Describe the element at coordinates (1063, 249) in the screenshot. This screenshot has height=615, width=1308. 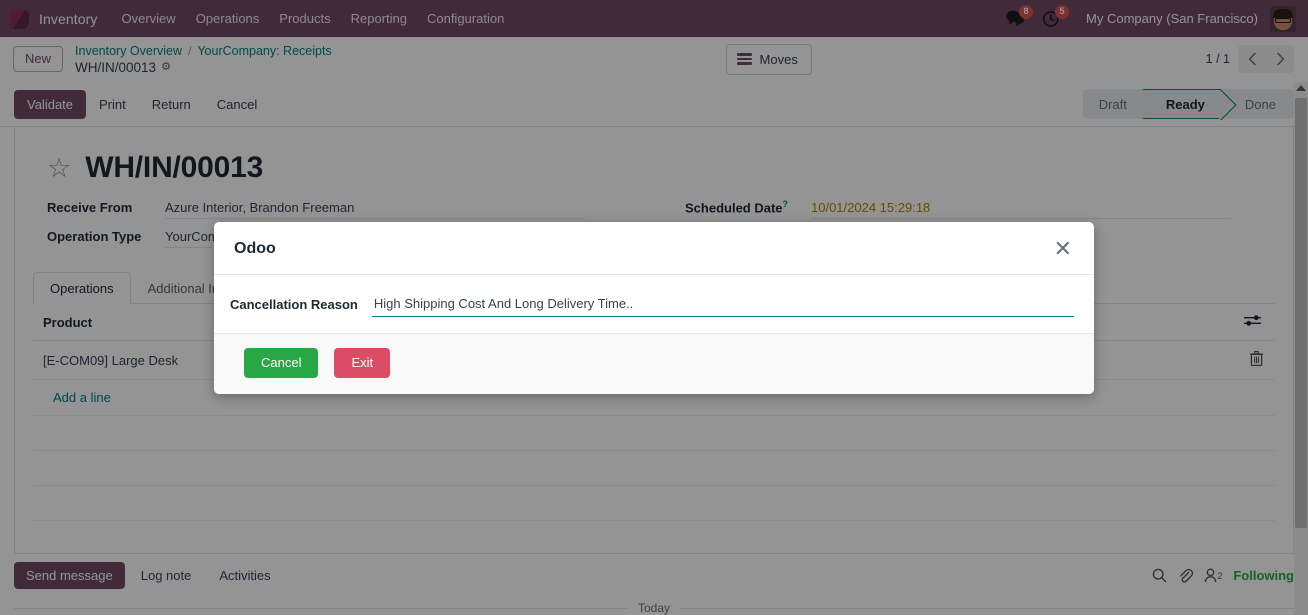
I see `close-icon: ✕` at that location.